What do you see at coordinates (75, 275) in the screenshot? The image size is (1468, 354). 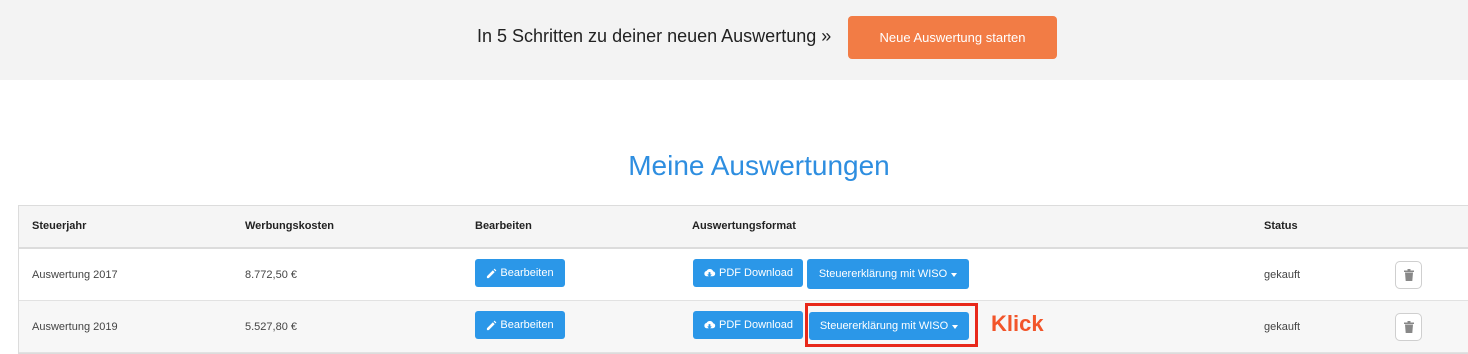 I see `row-year: Auswertung 2017` at bounding box center [75, 275].